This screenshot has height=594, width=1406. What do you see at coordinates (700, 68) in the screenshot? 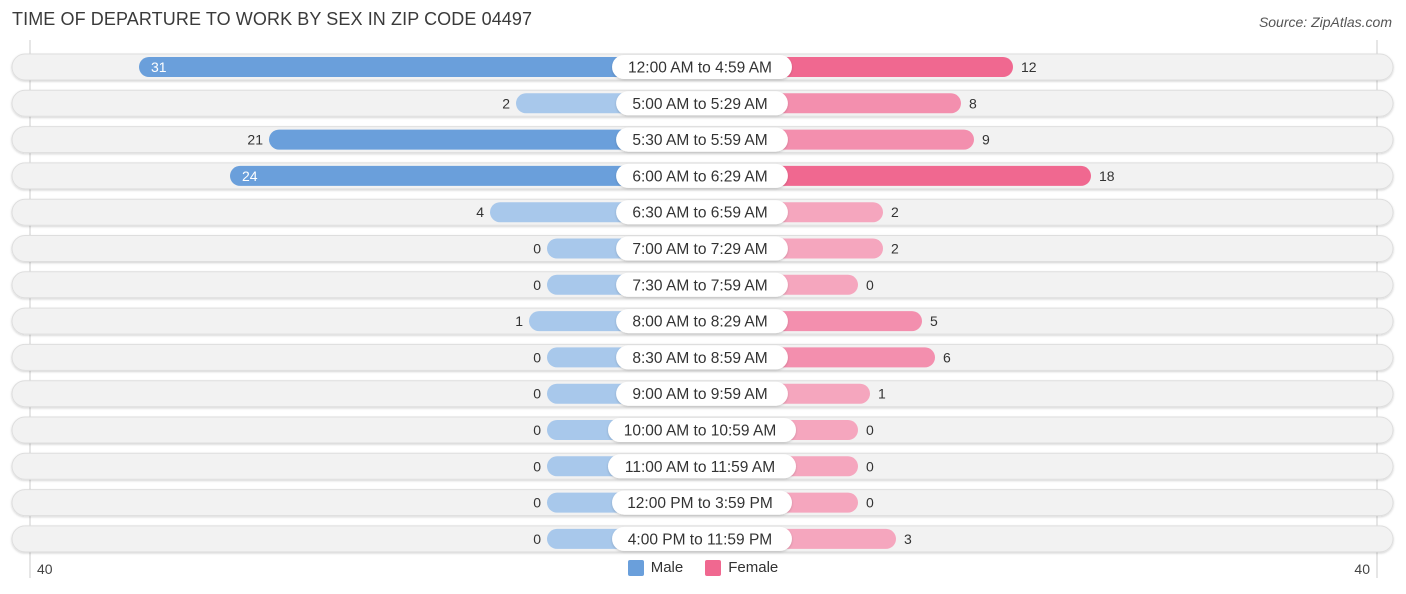
I see `category-label: 12:00 AM to 4:59 AM` at bounding box center [700, 68].